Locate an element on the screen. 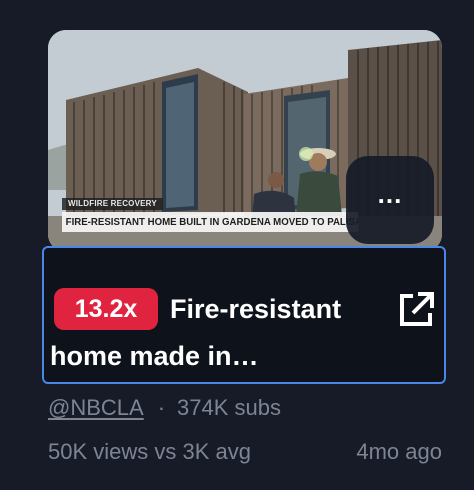 This screenshot has width=474, height=490. outlier-score-badge: 13.2x is located at coordinates (106, 309).